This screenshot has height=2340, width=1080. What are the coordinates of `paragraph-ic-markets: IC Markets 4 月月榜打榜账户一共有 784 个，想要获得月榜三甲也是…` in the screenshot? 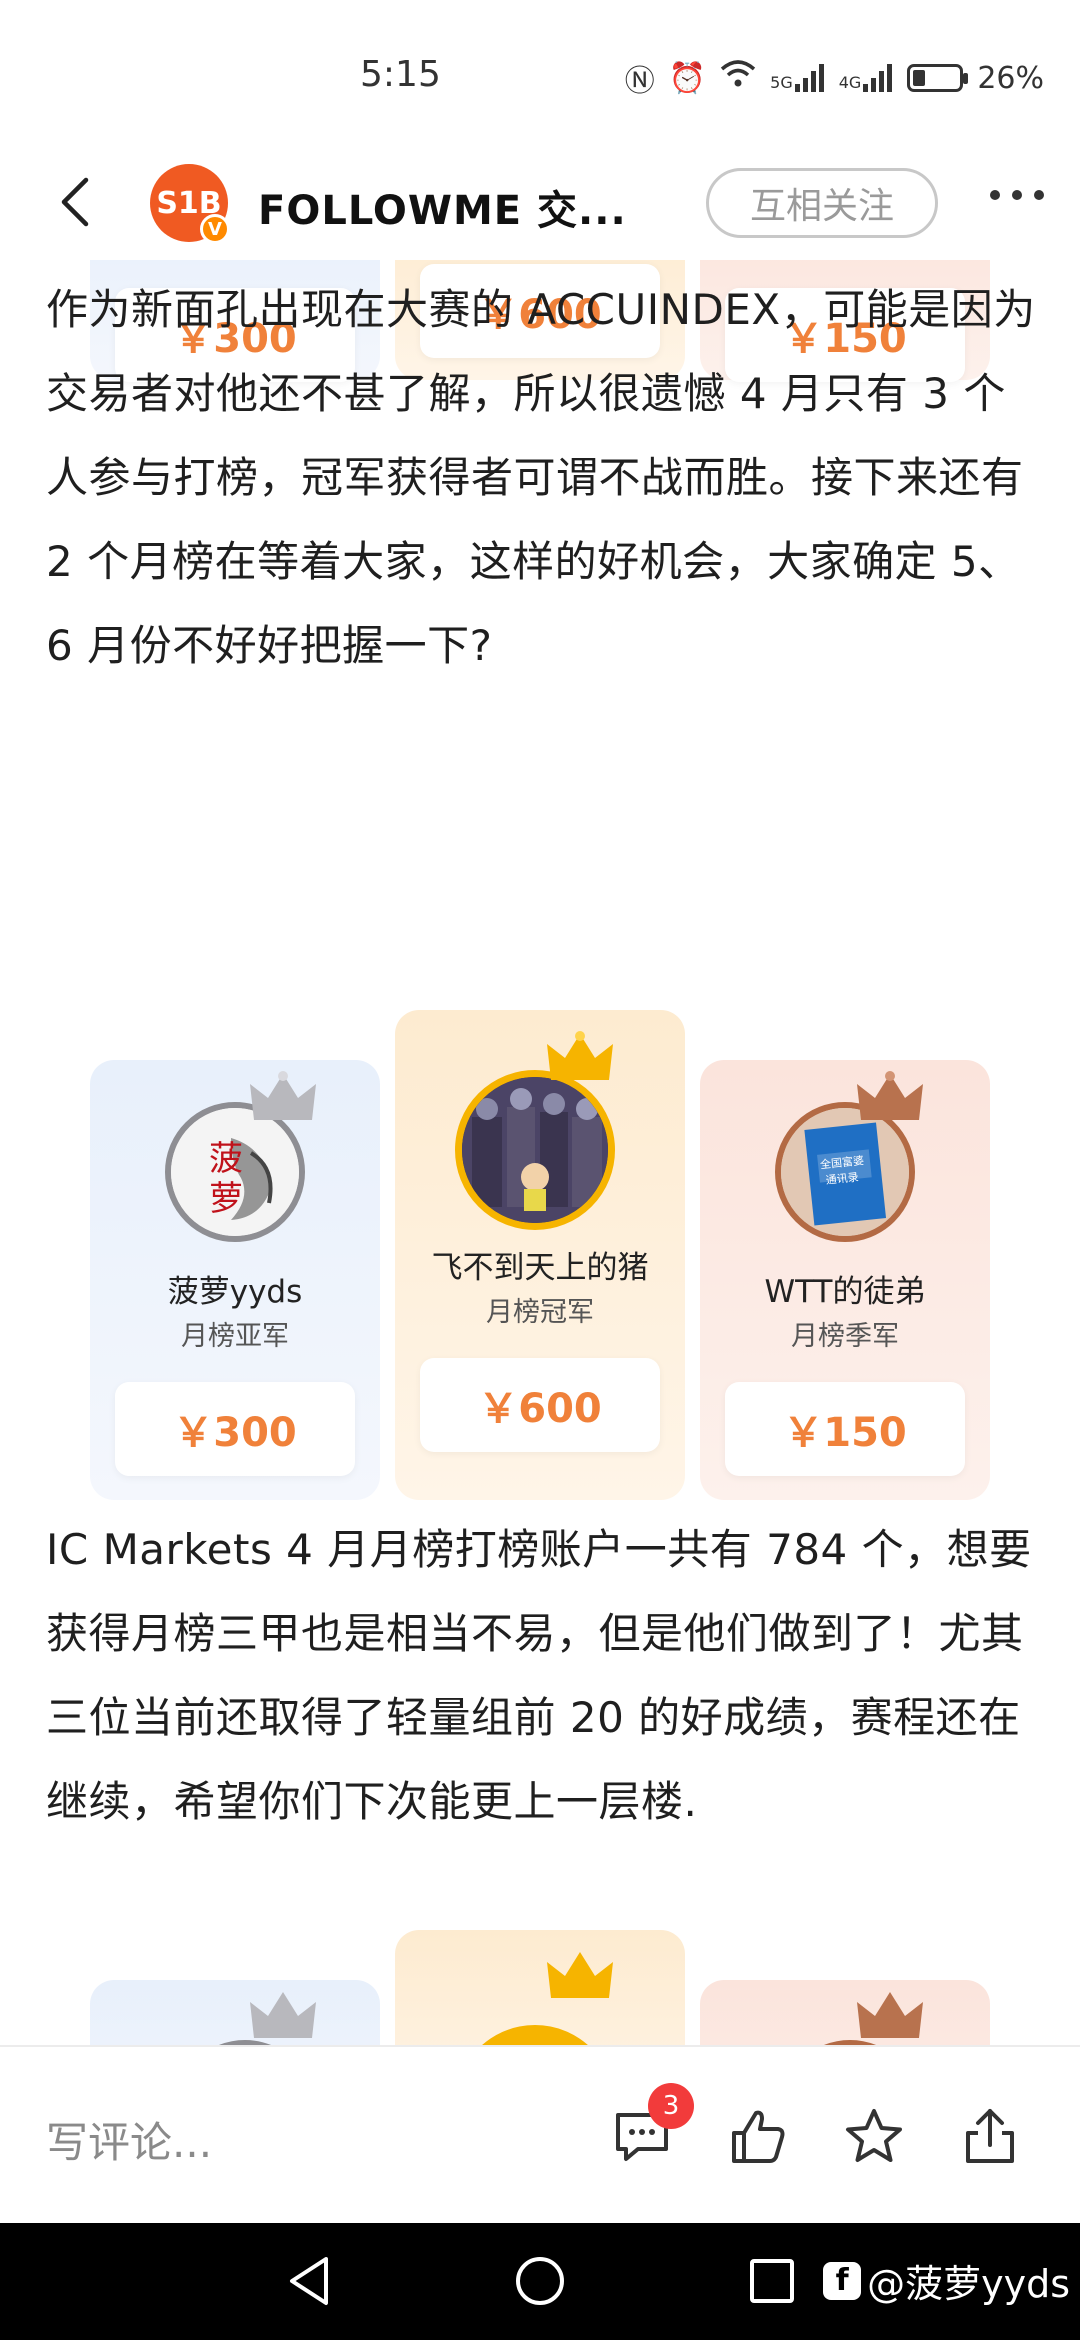 It's located at (539, 1675).